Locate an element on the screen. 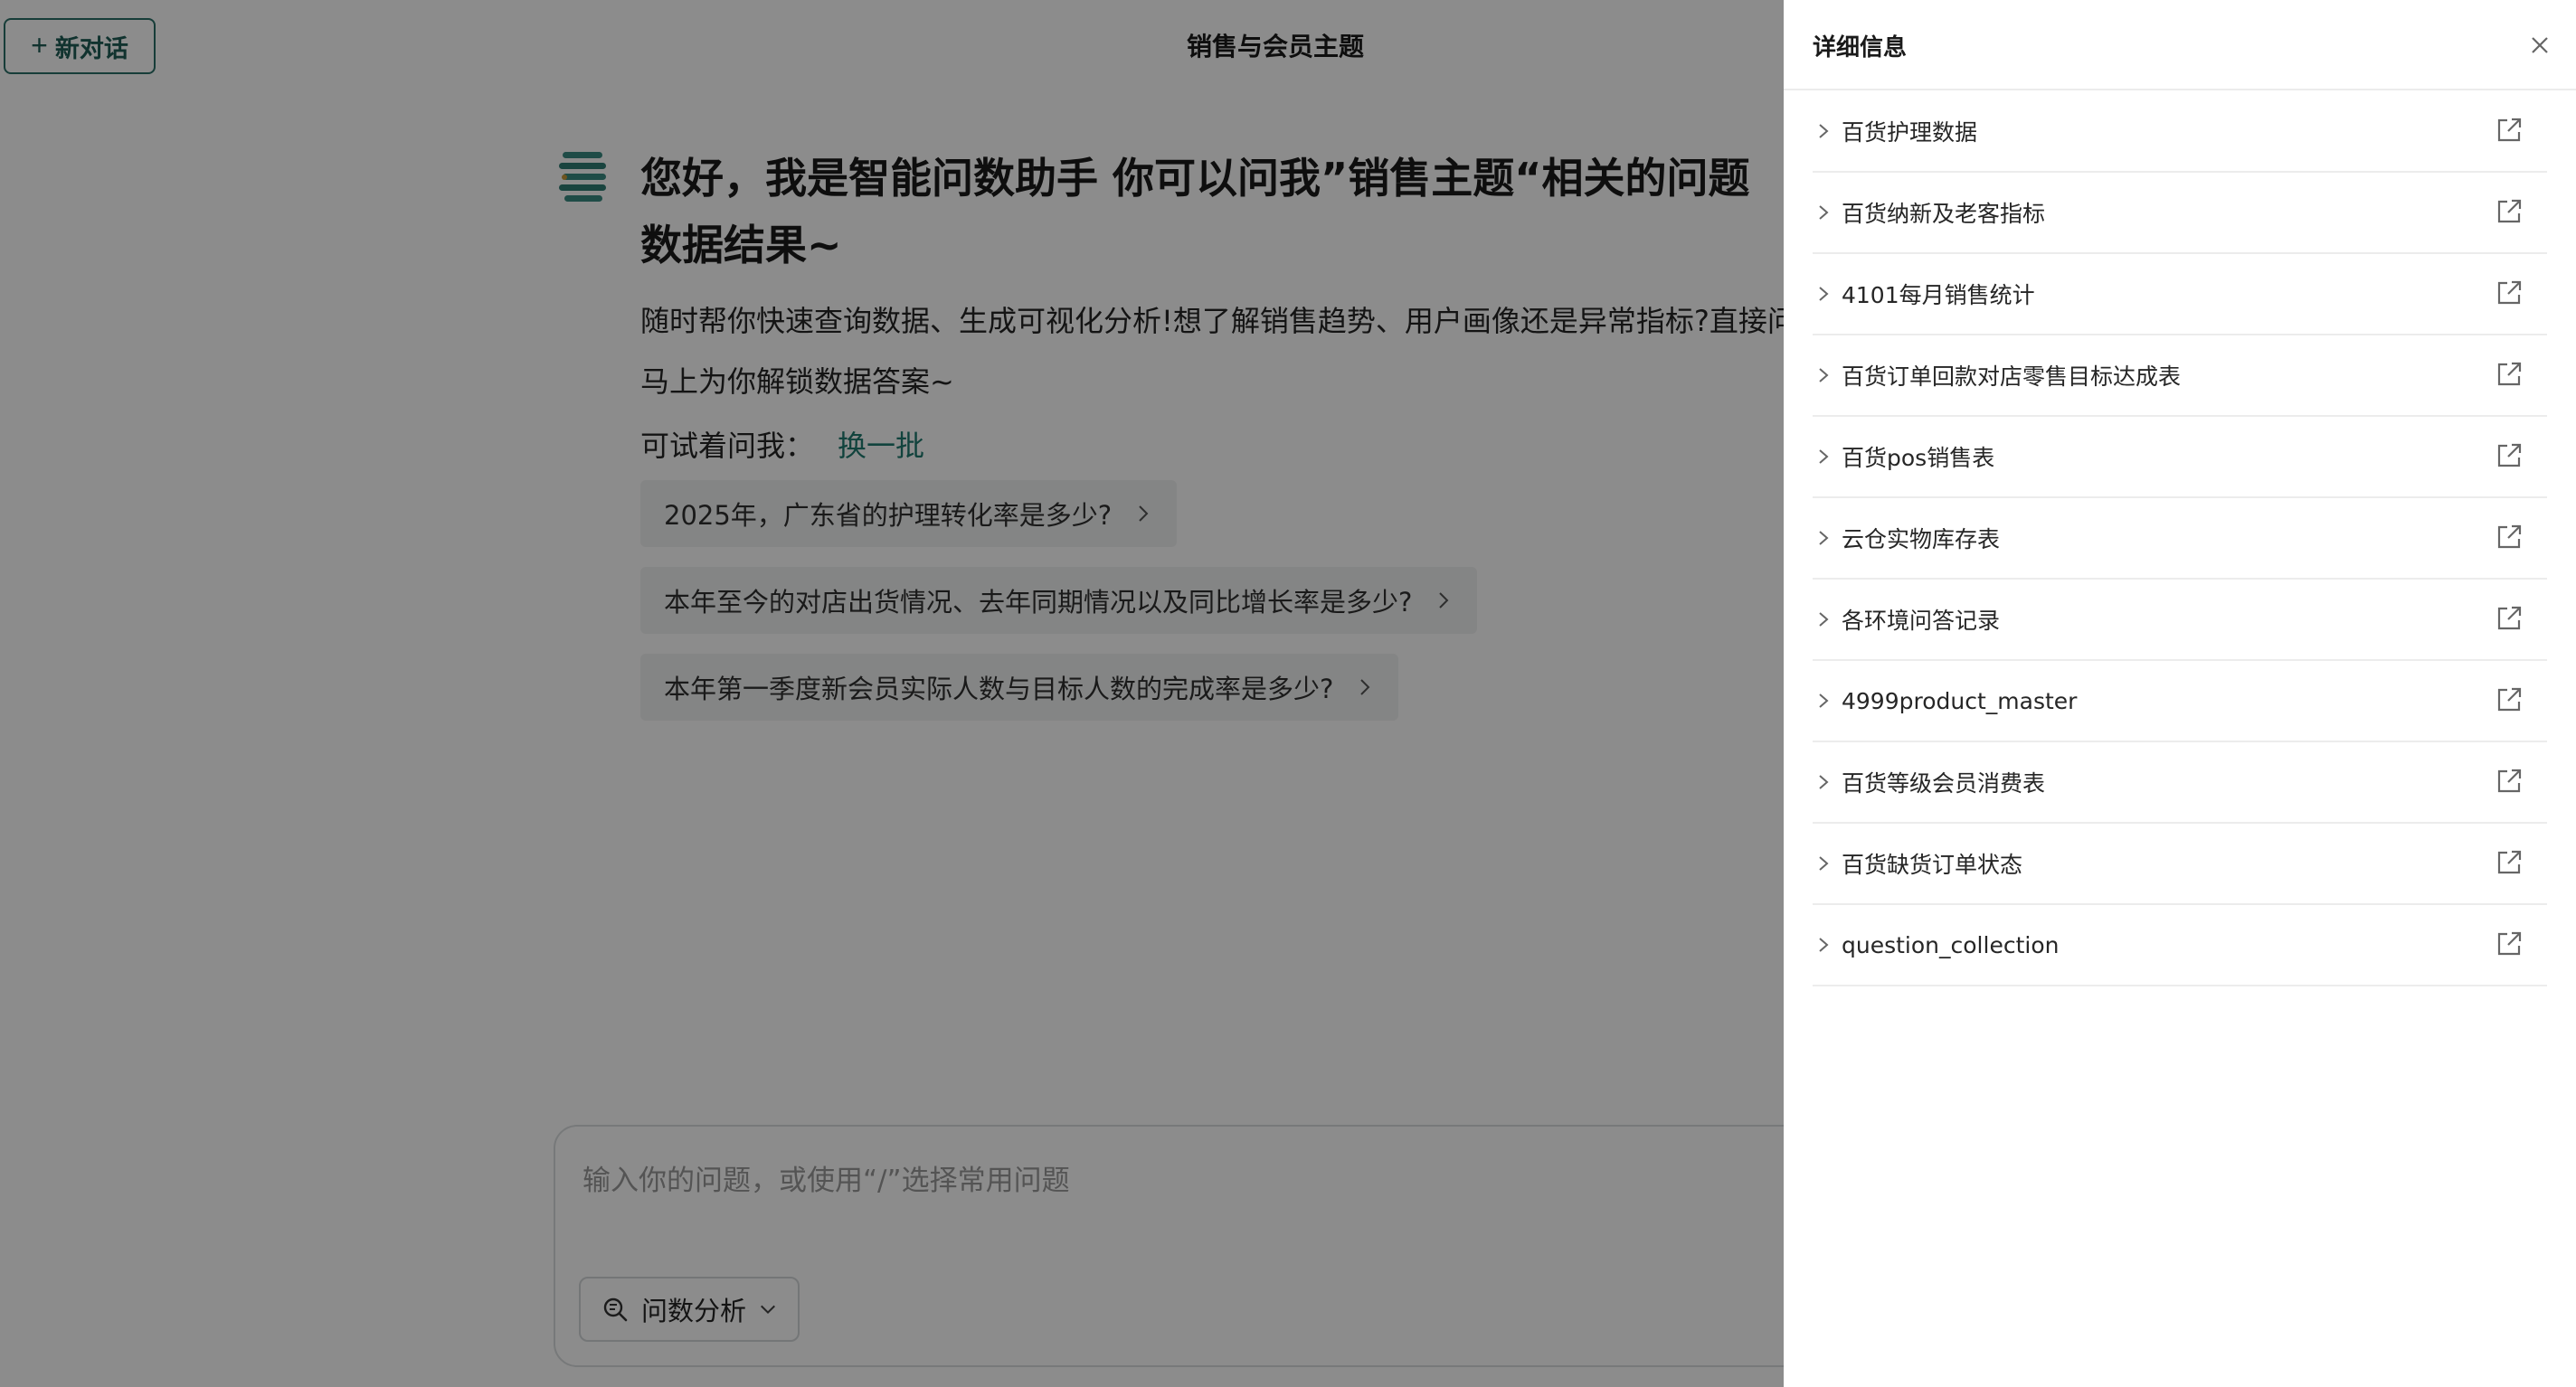 This screenshot has width=2576, height=1387. detail-item-label: 百货缺货订单状态 is located at coordinates (1933, 865).